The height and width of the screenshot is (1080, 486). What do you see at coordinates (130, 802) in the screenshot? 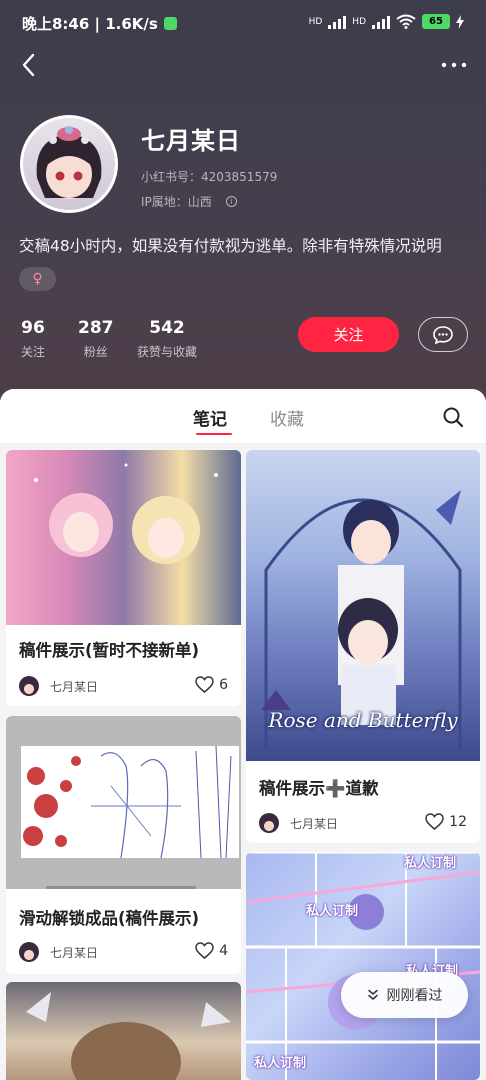
I see `sketch-canvas` at bounding box center [130, 802].